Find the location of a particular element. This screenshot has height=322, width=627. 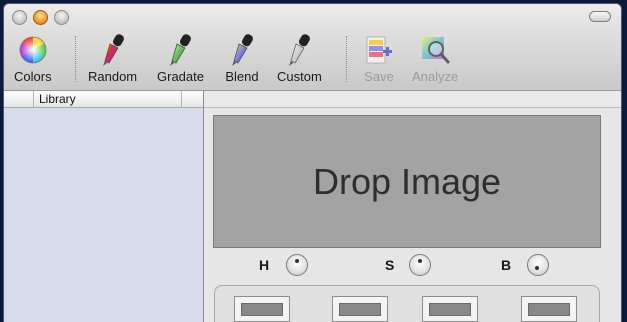

brightness-knob-icon is located at coordinates (538, 265).